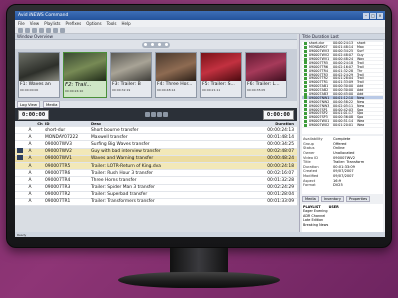  Describe the element at coordinates (27, 30) in the screenshot. I see `open-icon` at that location.